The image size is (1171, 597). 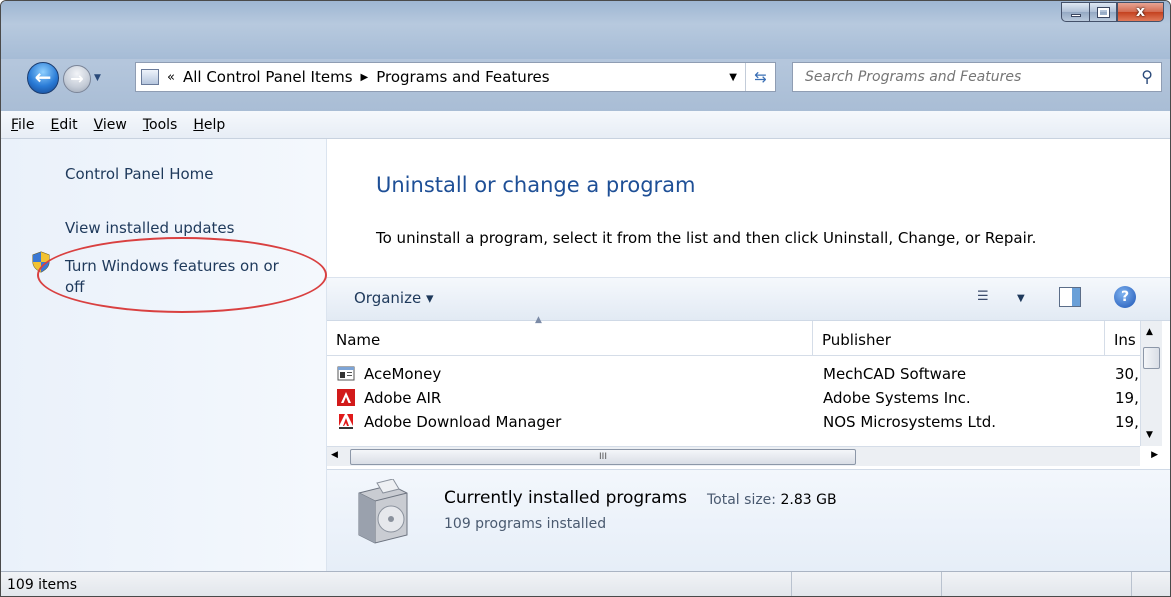 What do you see at coordinates (585, 125) in the screenshot?
I see `menu-bar: File Edit View Tools Help` at bounding box center [585, 125].